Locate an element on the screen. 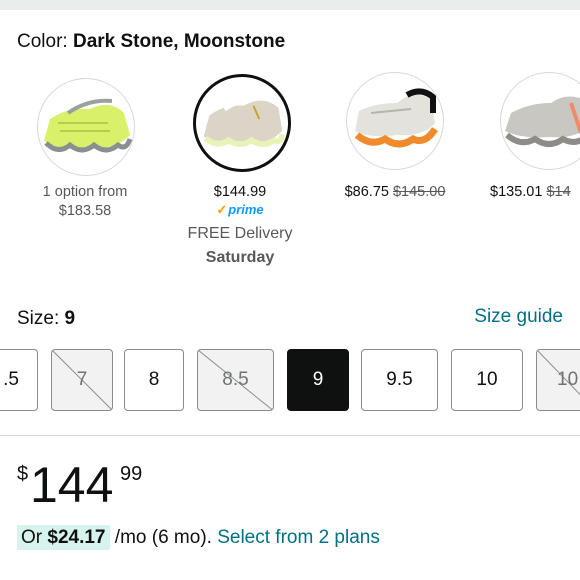  size-option-selected: 9 is located at coordinates (318, 380).